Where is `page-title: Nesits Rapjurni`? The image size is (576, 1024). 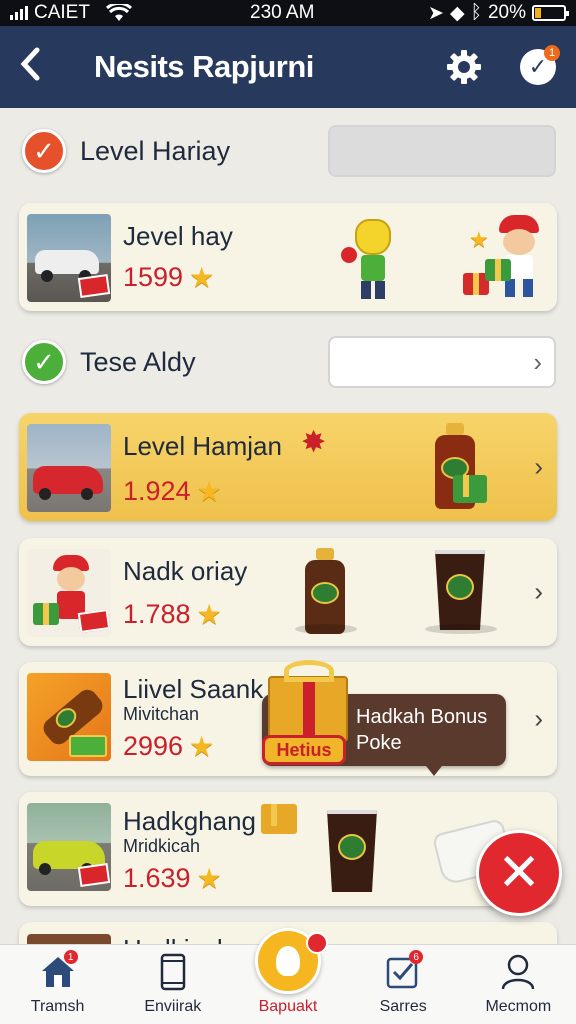
page-title: Nesits Rapjurni is located at coordinates (204, 66).